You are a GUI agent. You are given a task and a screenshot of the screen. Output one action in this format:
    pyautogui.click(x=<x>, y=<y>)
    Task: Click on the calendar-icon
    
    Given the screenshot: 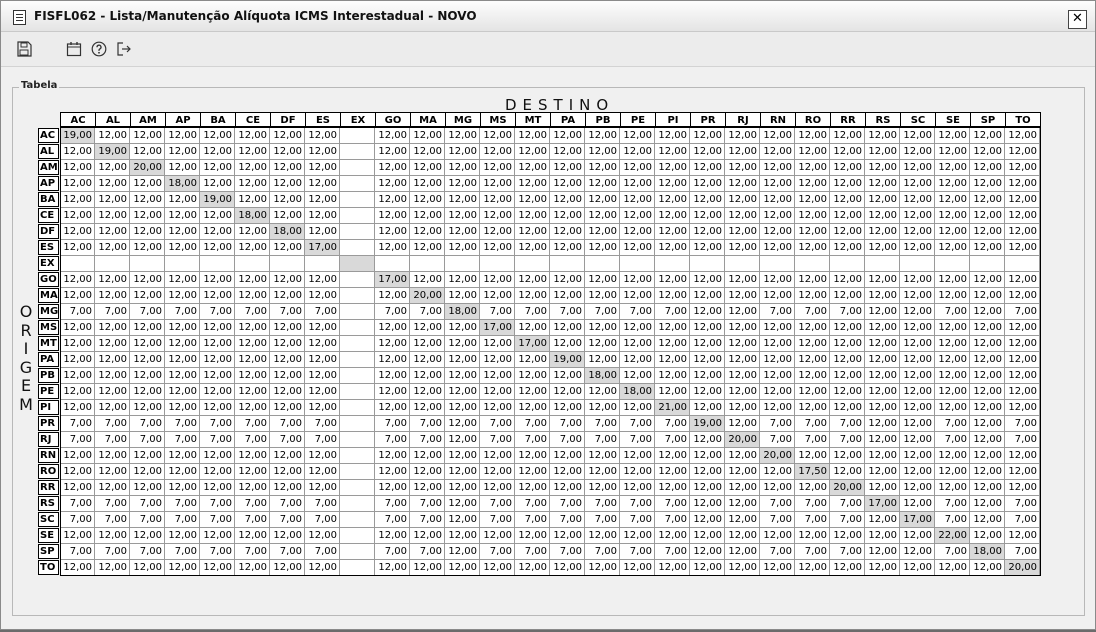 What is the action you would take?
    pyautogui.click(x=74, y=49)
    